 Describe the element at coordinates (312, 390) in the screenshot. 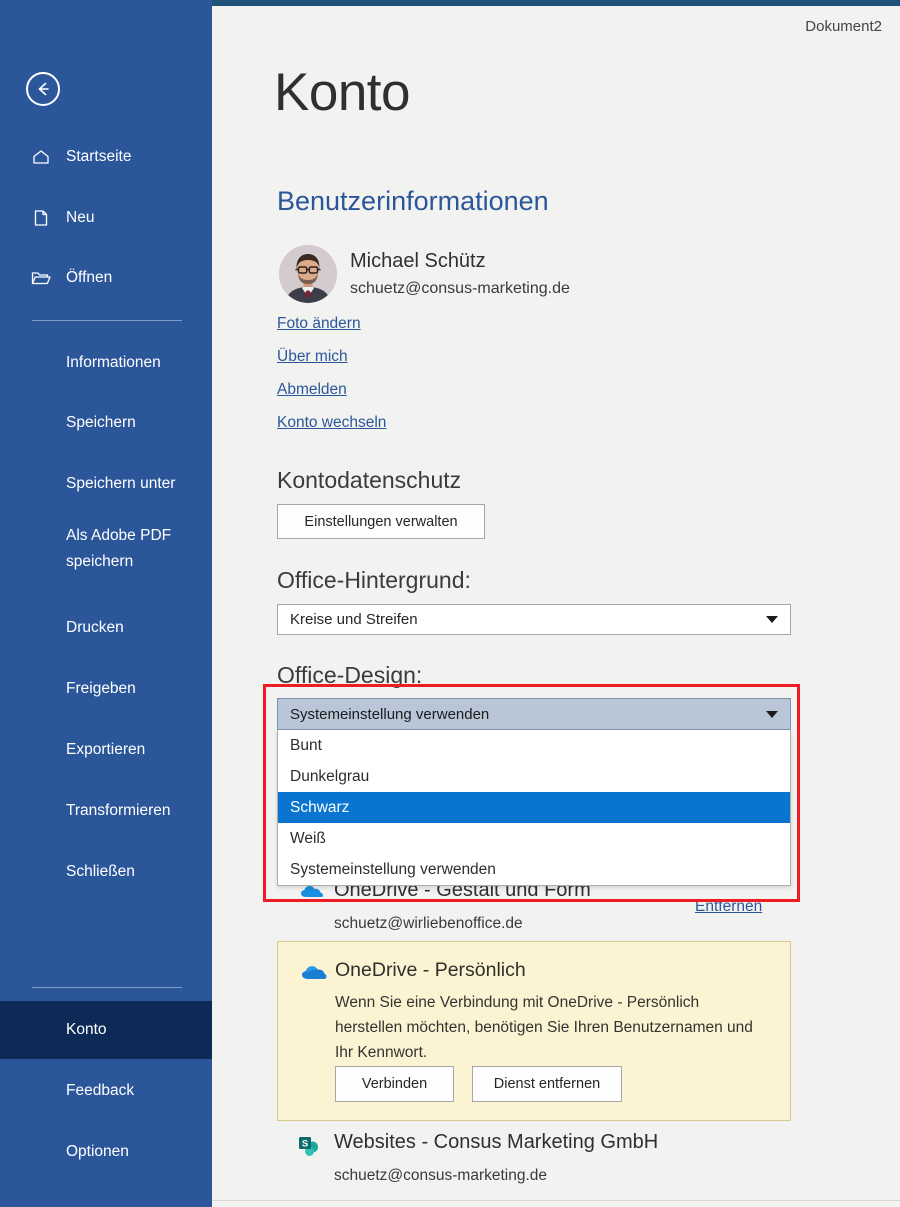

I see `link-abmelden: Abmelden` at that location.